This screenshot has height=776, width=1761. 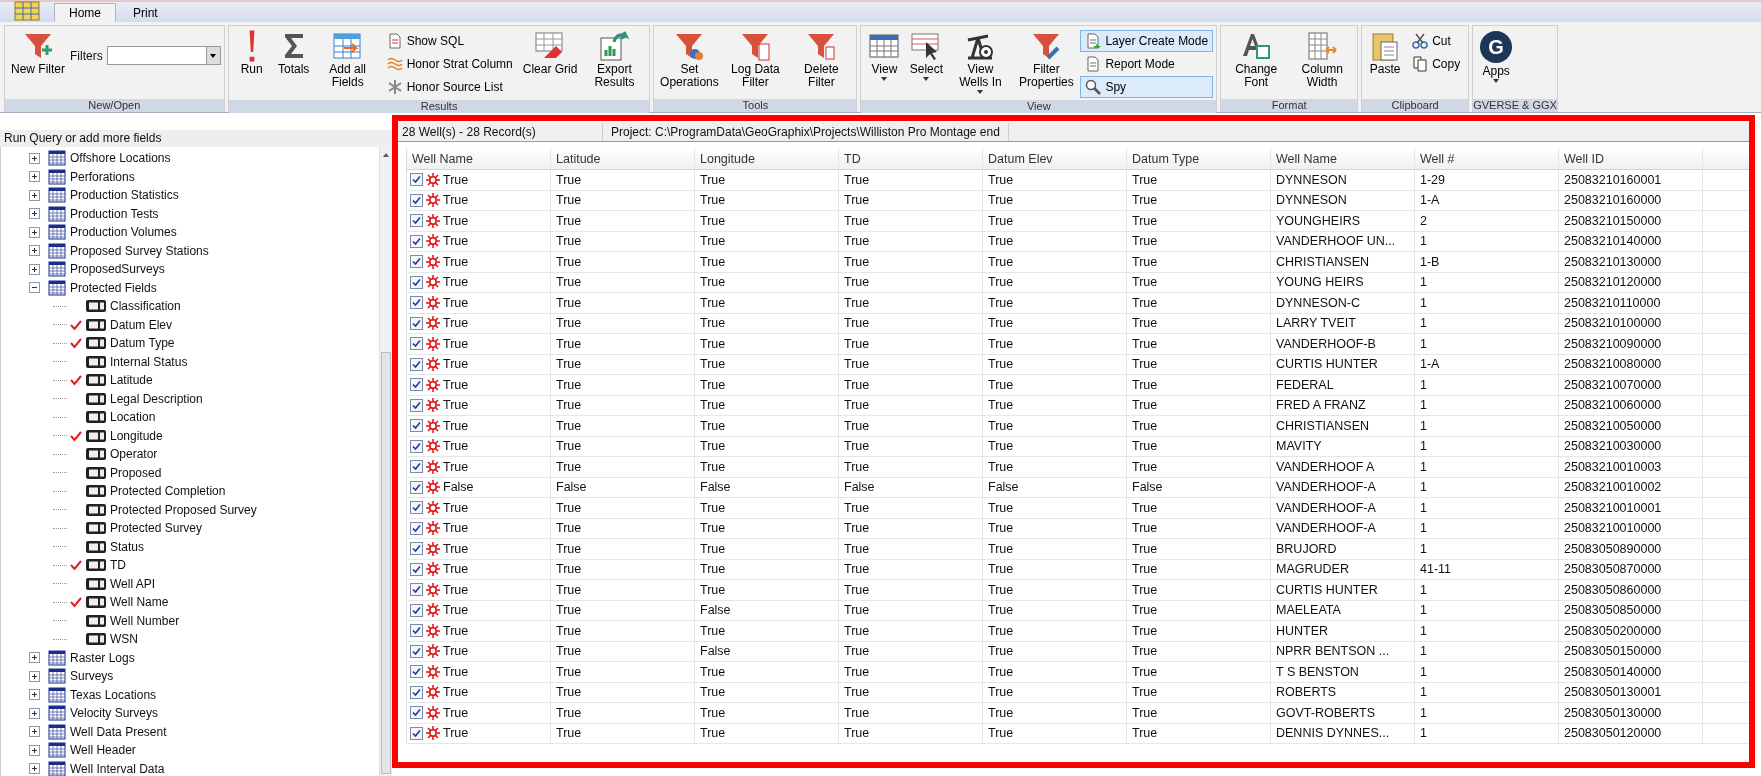 What do you see at coordinates (190, 546) in the screenshot?
I see `tree-item: Status` at bounding box center [190, 546].